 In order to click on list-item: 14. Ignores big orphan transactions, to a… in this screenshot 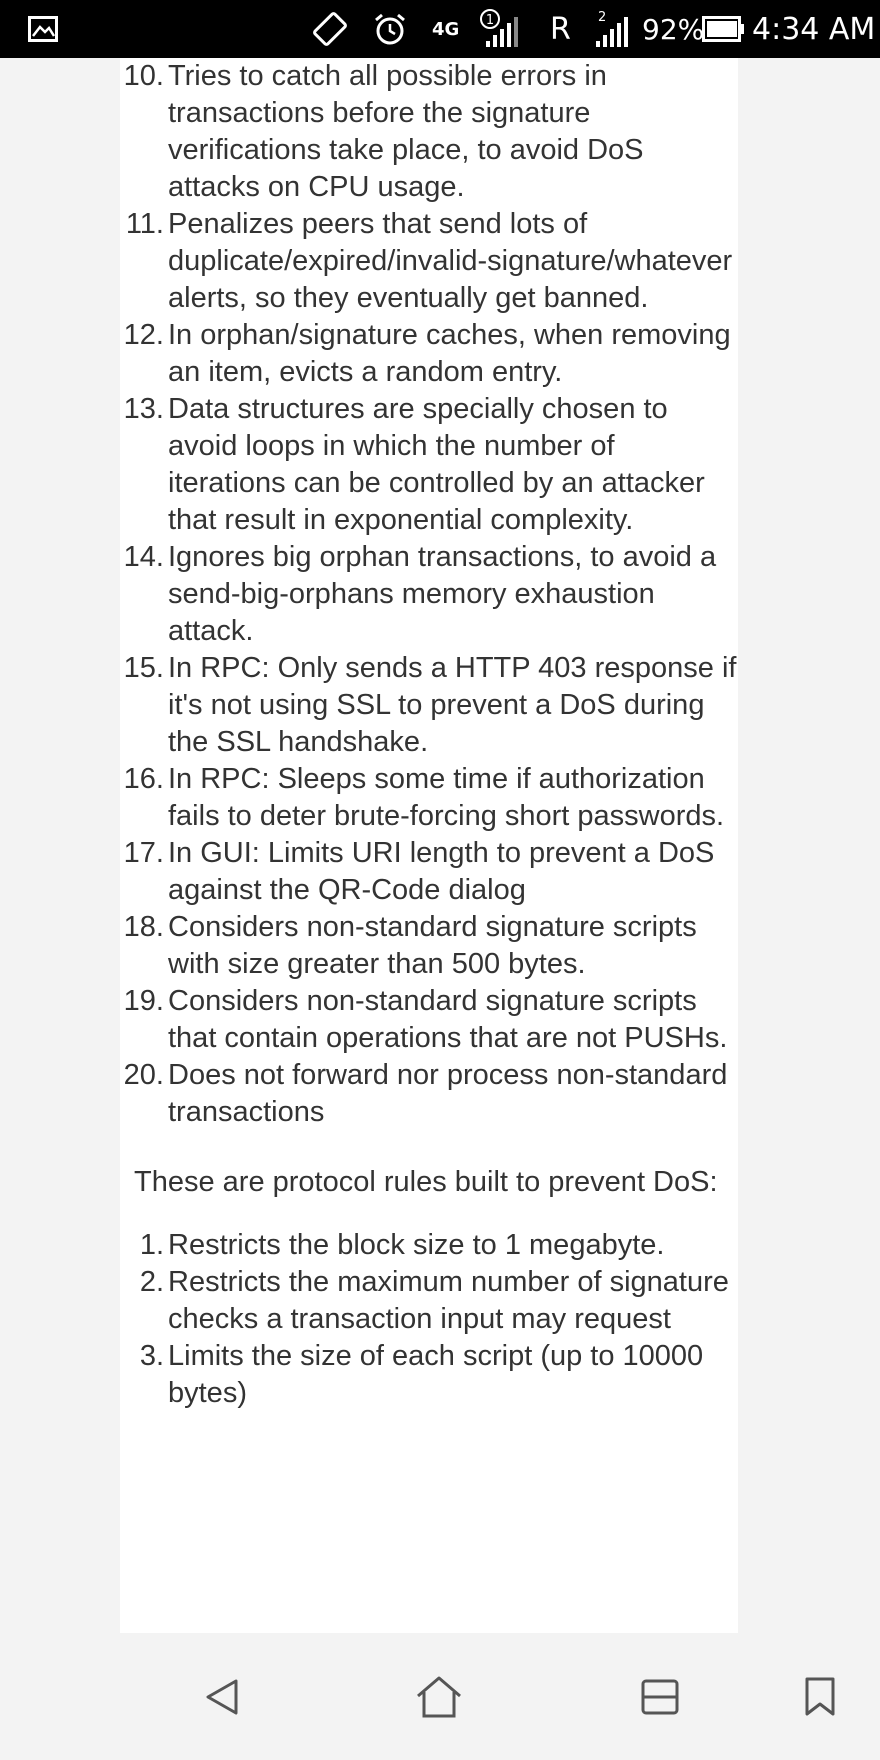, I will do `click(429, 594)`.